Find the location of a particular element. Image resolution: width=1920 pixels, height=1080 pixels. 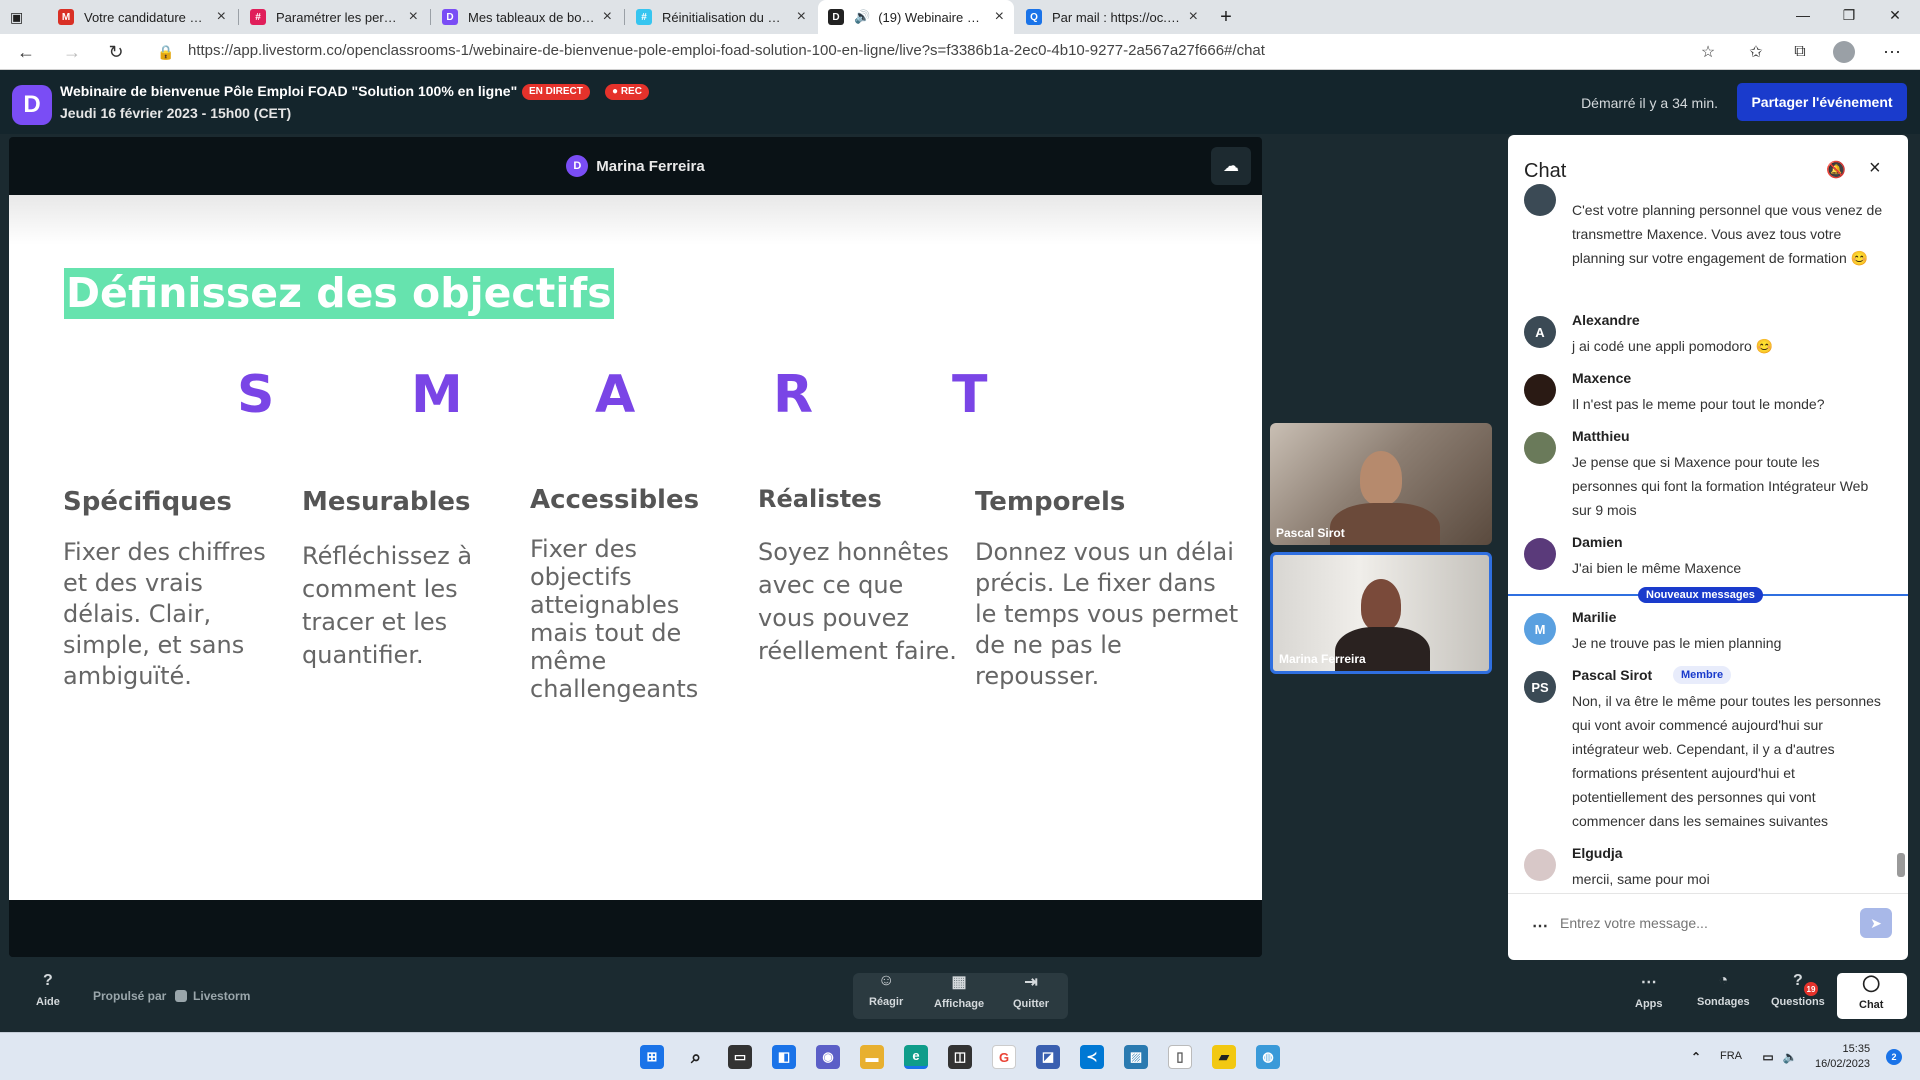

apps-button: ⋯ Apps is located at coordinates (1649, 991).